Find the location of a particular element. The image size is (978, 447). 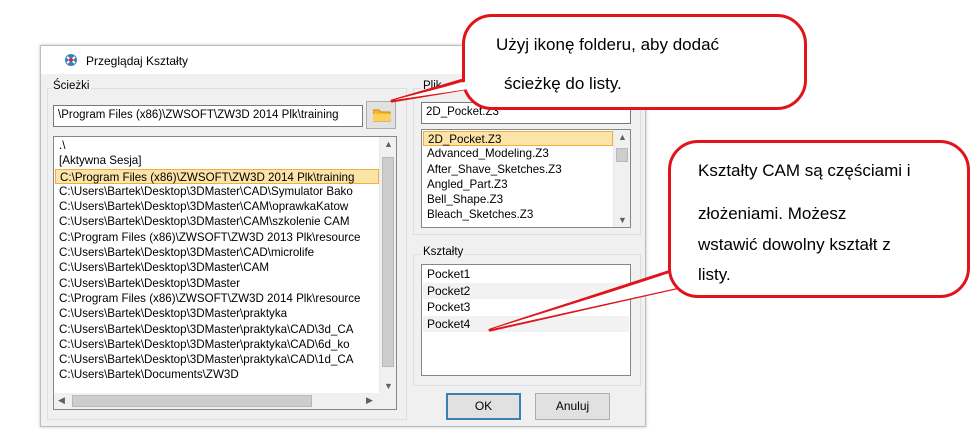

shapes-callout-line1: Kształty CAM są częściami i is located at coordinates (804, 170).